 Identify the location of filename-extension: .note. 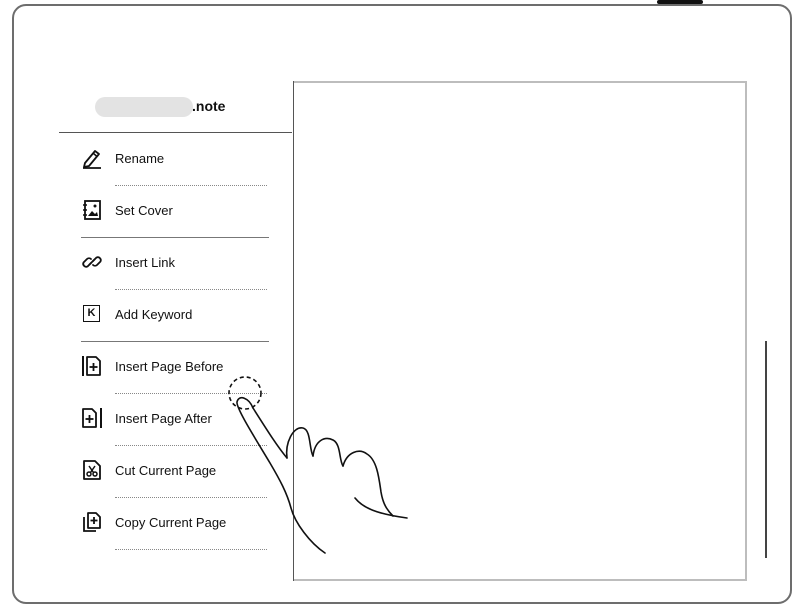
(209, 106).